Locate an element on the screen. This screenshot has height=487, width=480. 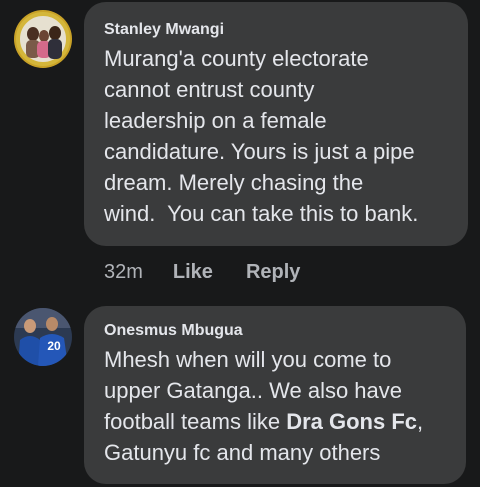
profile-photo-icon: 20 is located at coordinates (43, 337).